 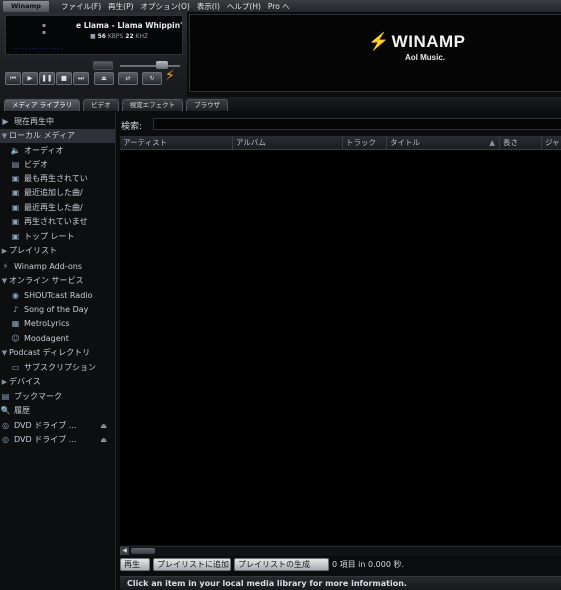 What do you see at coordinates (56, 178) in the screenshot?
I see `sidebar-item-label: 最も再生されてい` at bounding box center [56, 178].